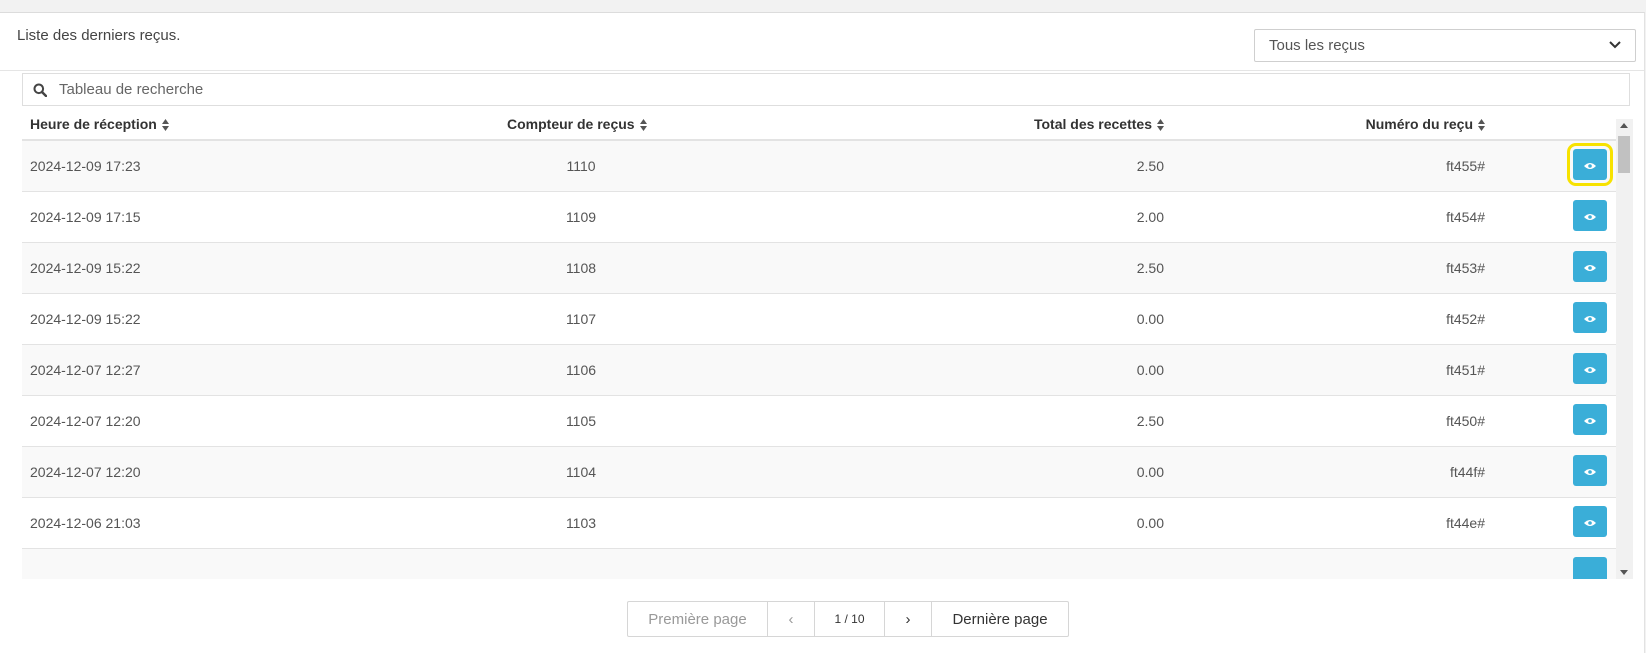 The height and width of the screenshot is (653, 1646). What do you see at coordinates (1000, 619) in the screenshot?
I see `last-page-button: Dernière page` at bounding box center [1000, 619].